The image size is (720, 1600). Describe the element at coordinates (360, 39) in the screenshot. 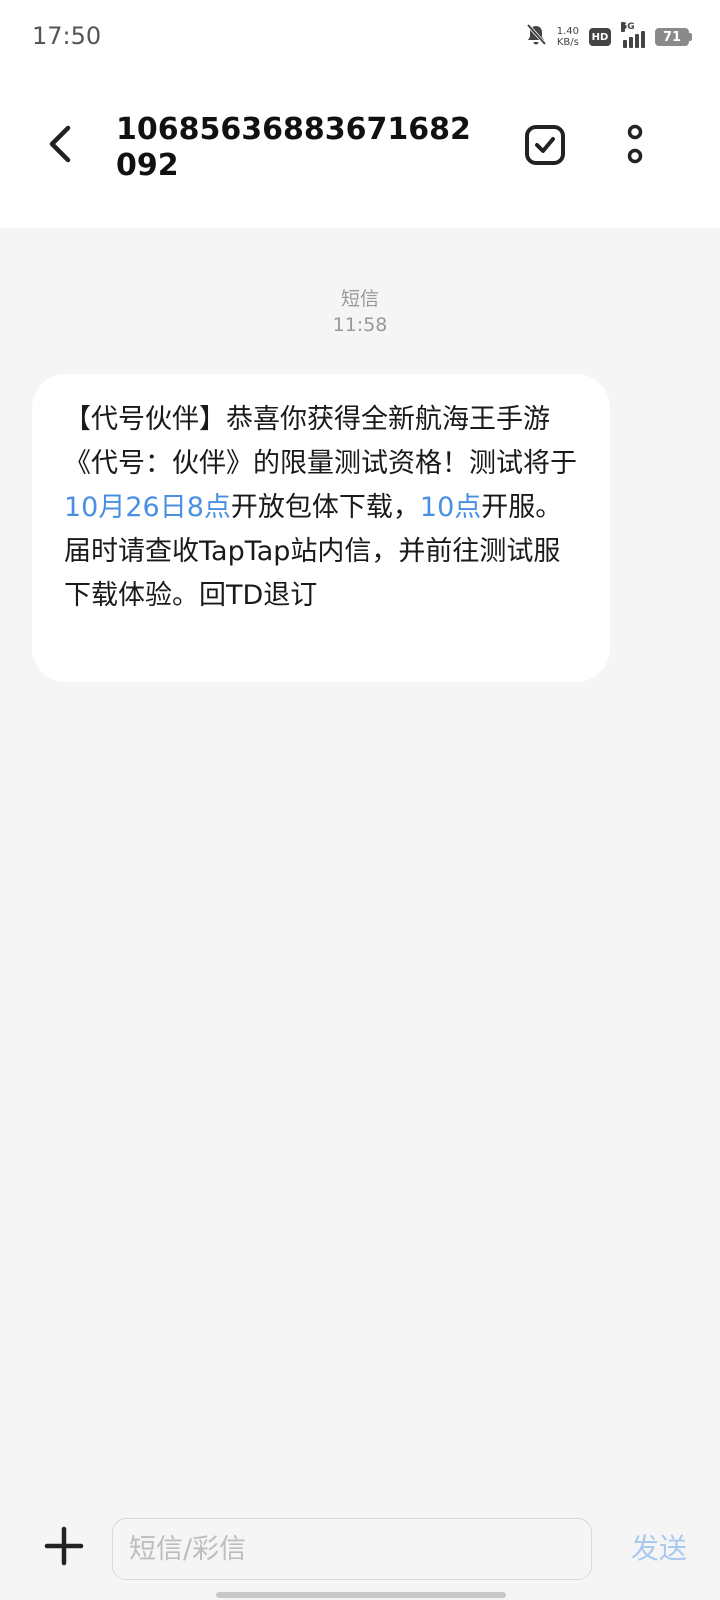

I see `status-bar: 17:50 1.40 KB/s HD 5G 71` at that location.